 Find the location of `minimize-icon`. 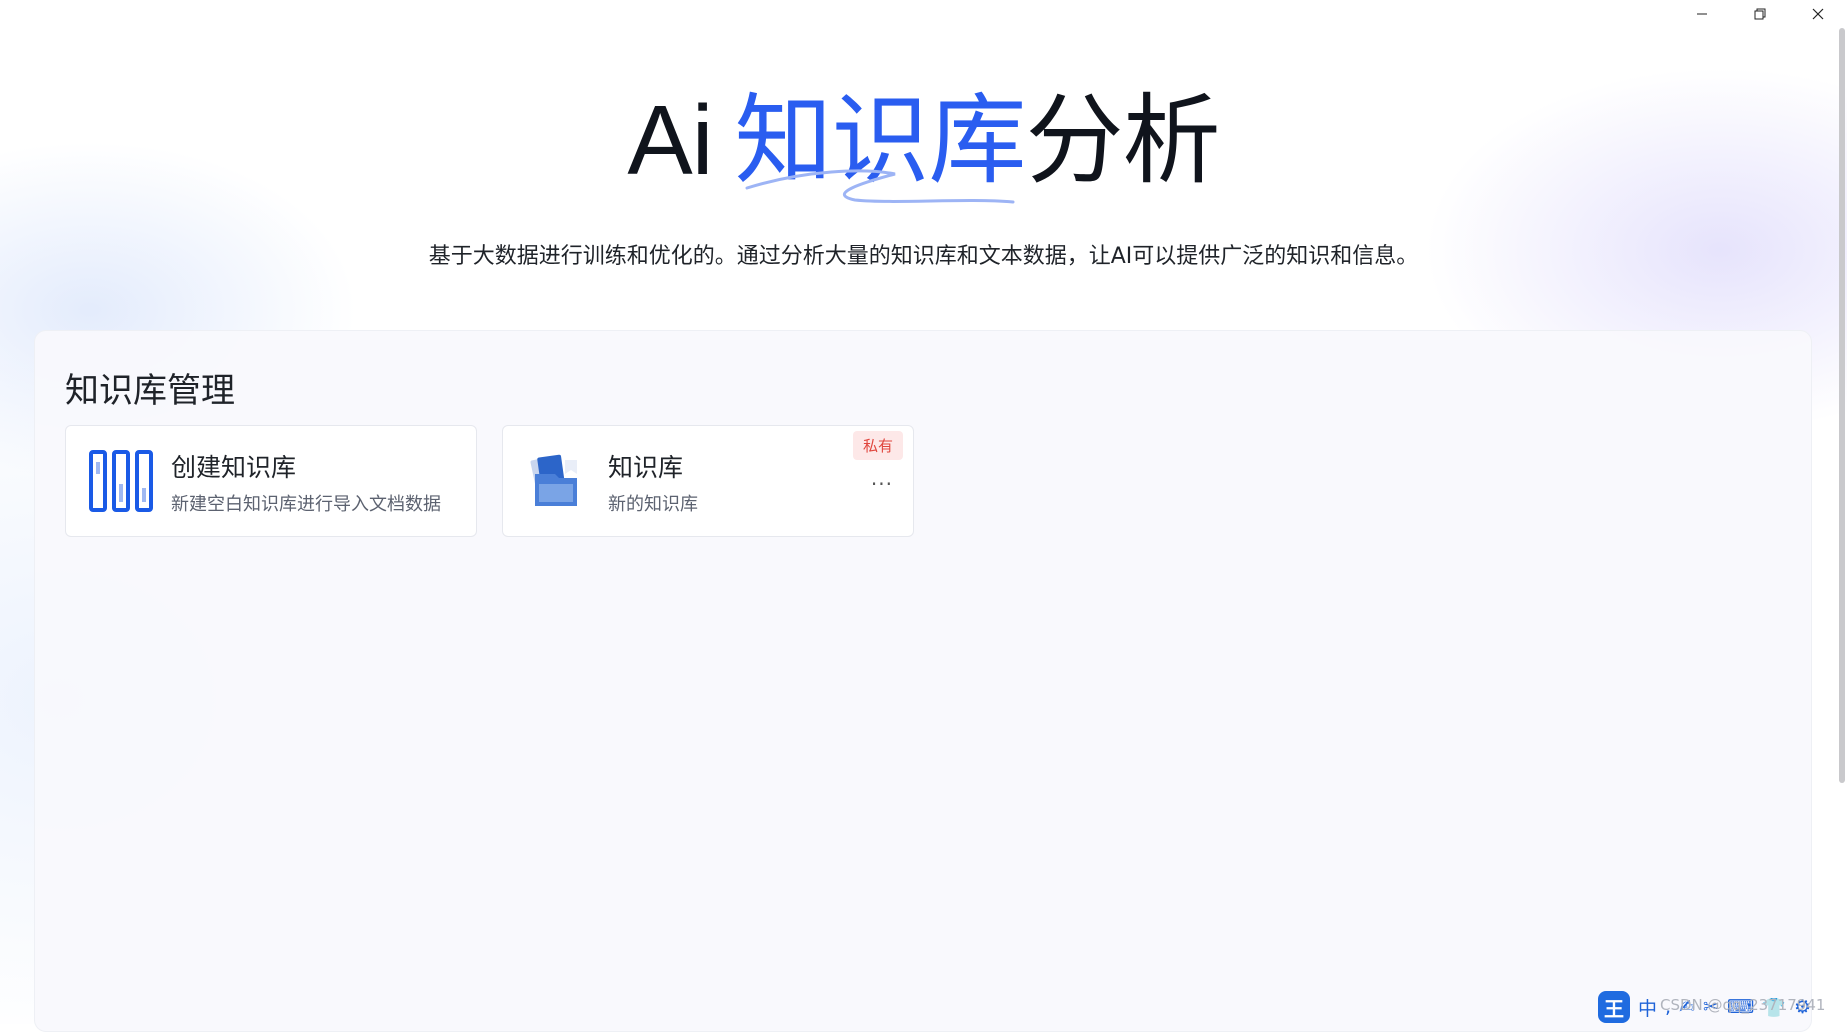

minimize-icon is located at coordinates (1702, 14).